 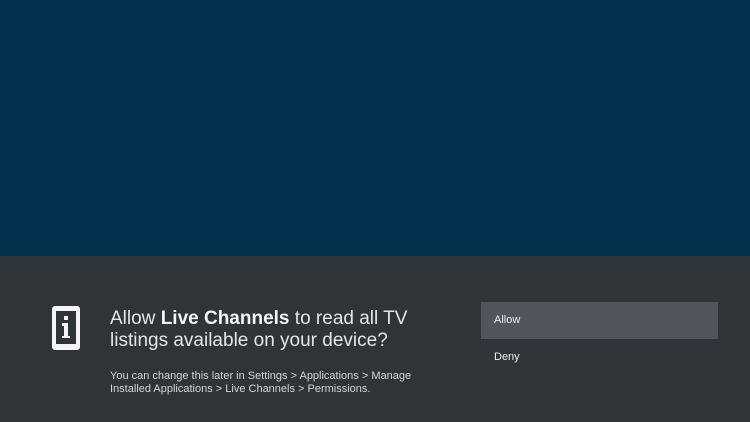 I want to click on deny-button: Deny, so click(x=599, y=357).